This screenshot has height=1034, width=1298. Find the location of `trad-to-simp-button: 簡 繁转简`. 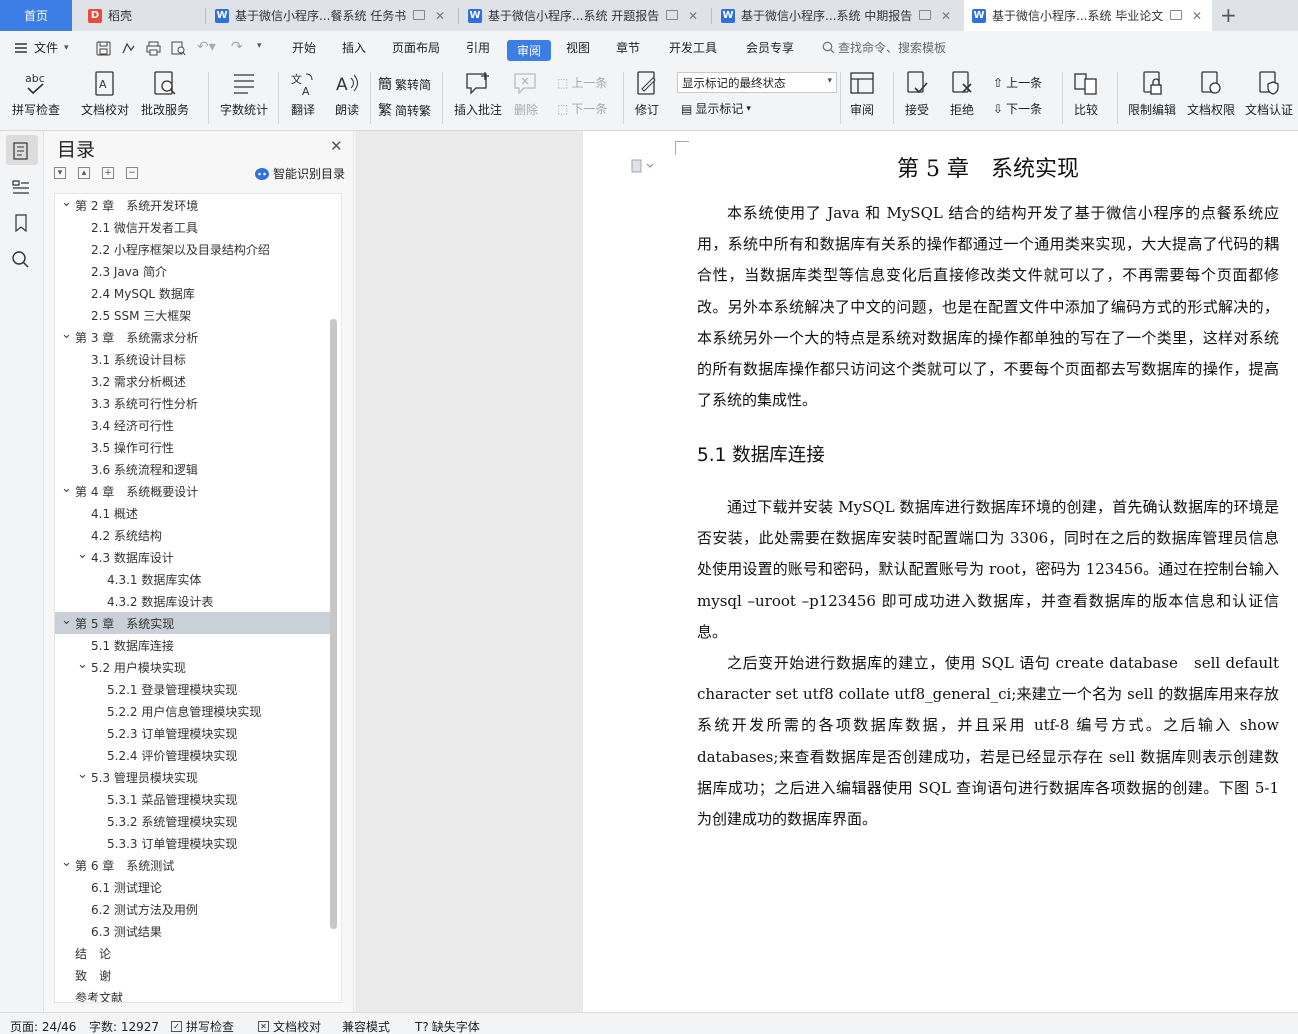

trad-to-simp-button: 簡 繁转简 is located at coordinates (404, 84).